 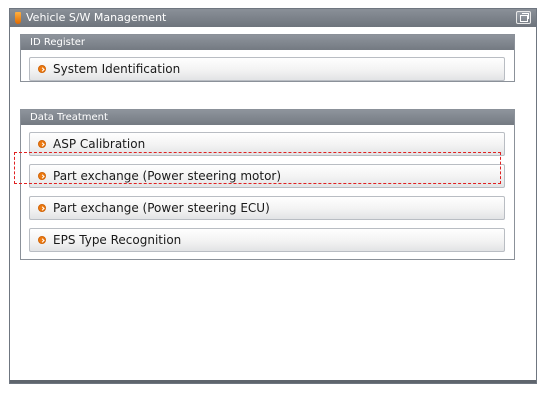 I want to click on eps-type-recognition-label: EPS Type Recognition, so click(x=117, y=240).